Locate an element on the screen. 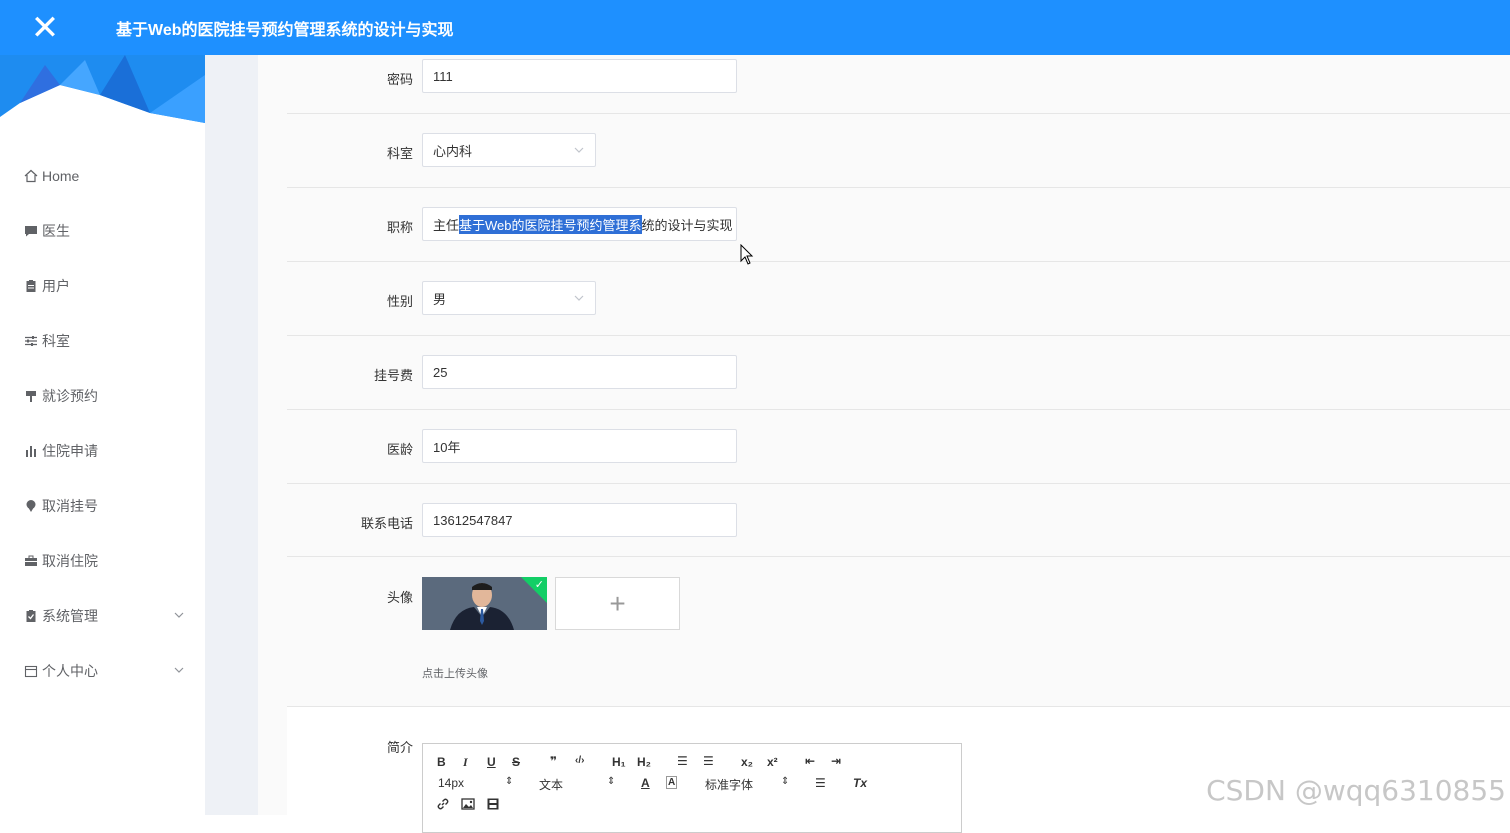  sidebar-banner is located at coordinates (102, 90).